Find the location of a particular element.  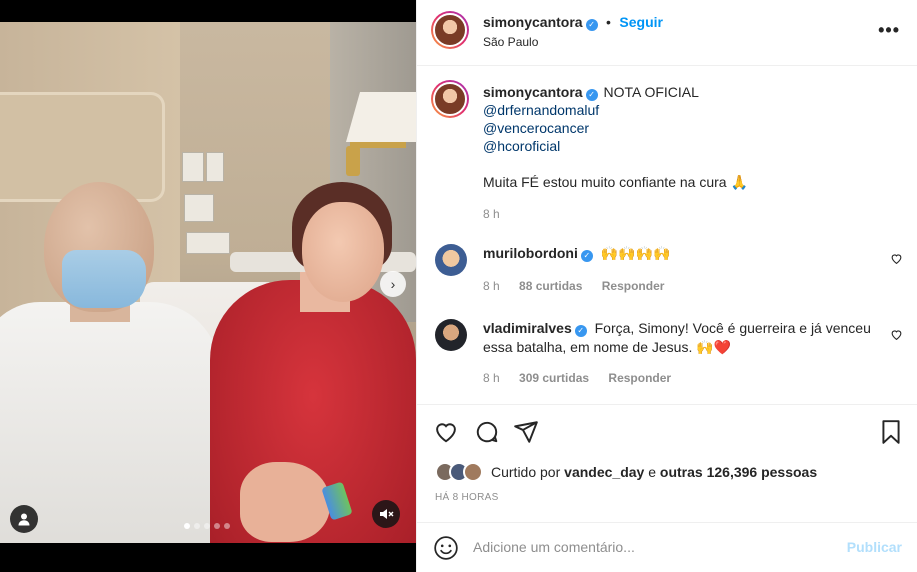

comment-button is located at coordinates (487, 434).